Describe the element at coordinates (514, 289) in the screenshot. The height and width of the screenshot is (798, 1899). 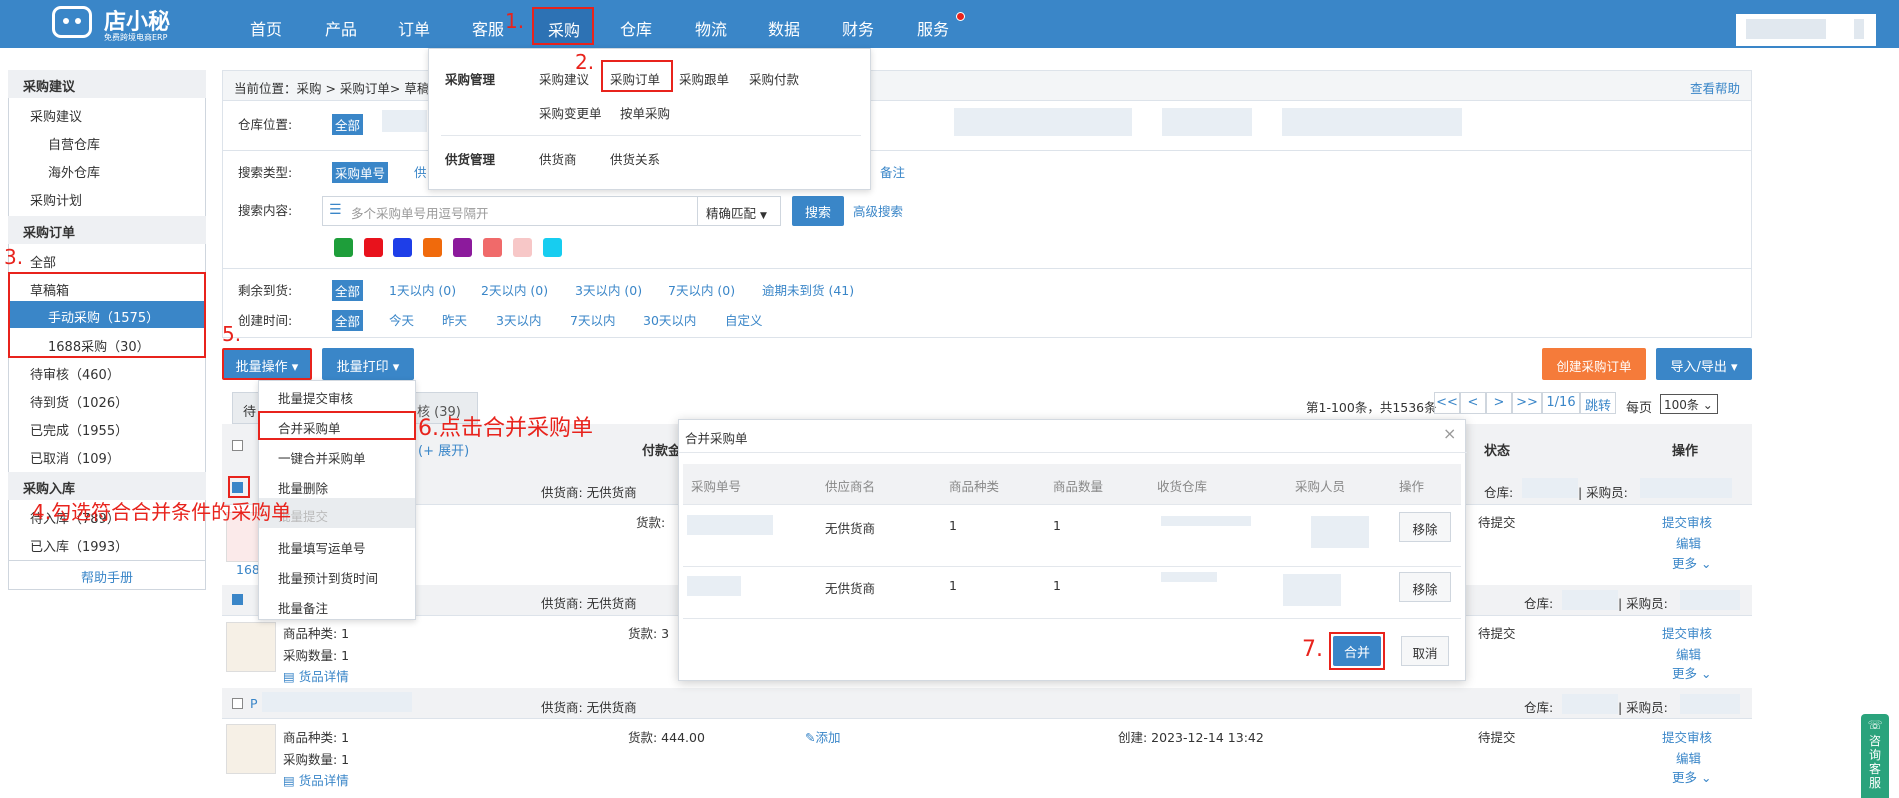
I see `remain-opt-2: 2天以内 (0)` at that location.